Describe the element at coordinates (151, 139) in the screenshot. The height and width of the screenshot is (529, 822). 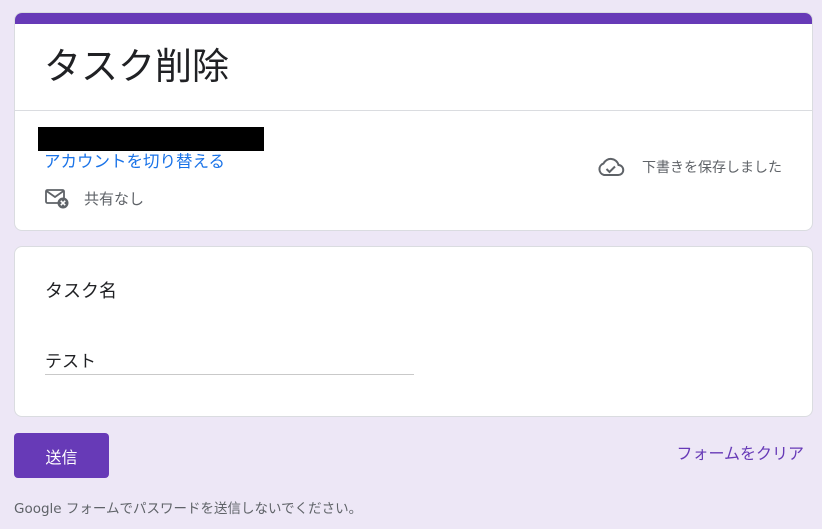
I see `redacted-account-email` at that location.